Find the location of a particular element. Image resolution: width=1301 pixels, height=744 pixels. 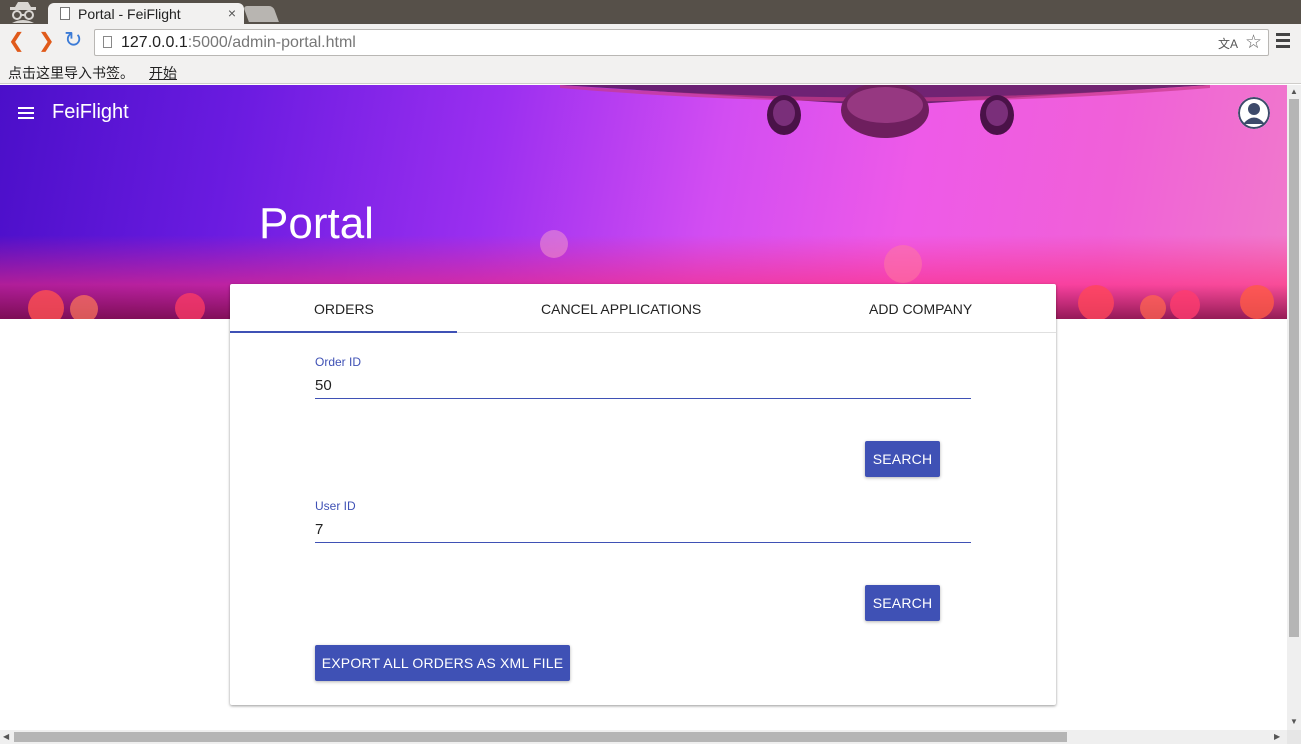

reload-icon: ↻ is located at coordinates (73, 40).